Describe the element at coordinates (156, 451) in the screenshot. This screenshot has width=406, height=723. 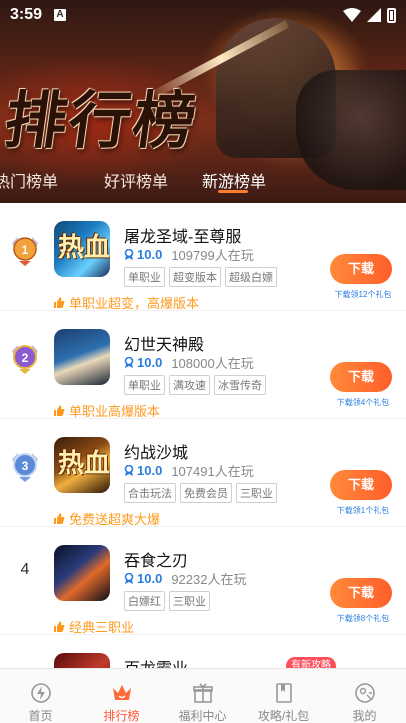
I see `game-name: 约战沙城` at that location.